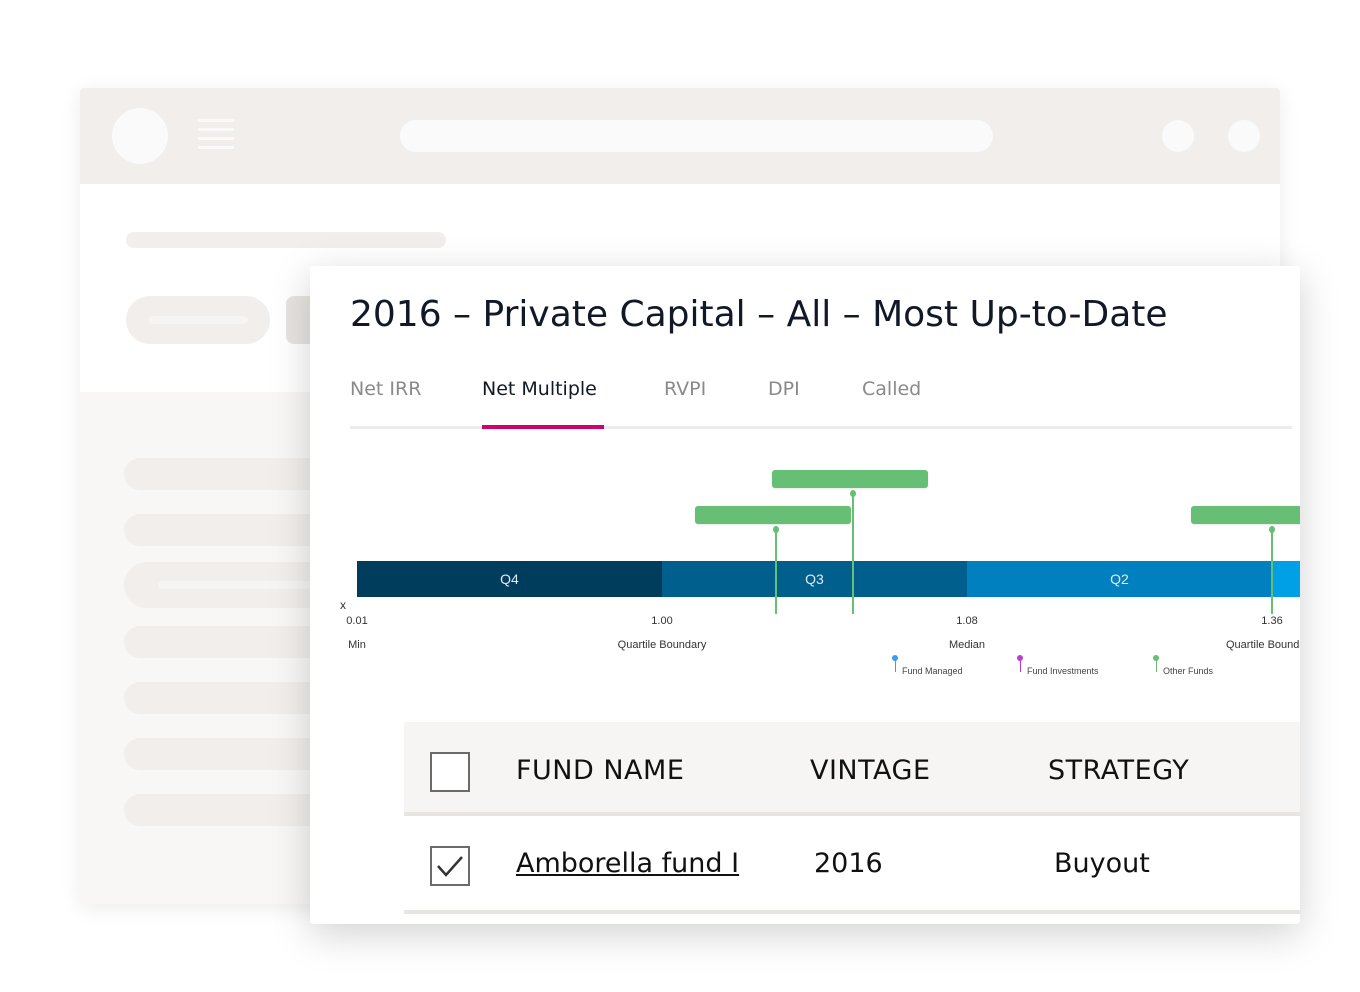 This screenshot has width=1360, height=992. I want to click on fund-name-link: Amborella fund I, so click(627, 863).